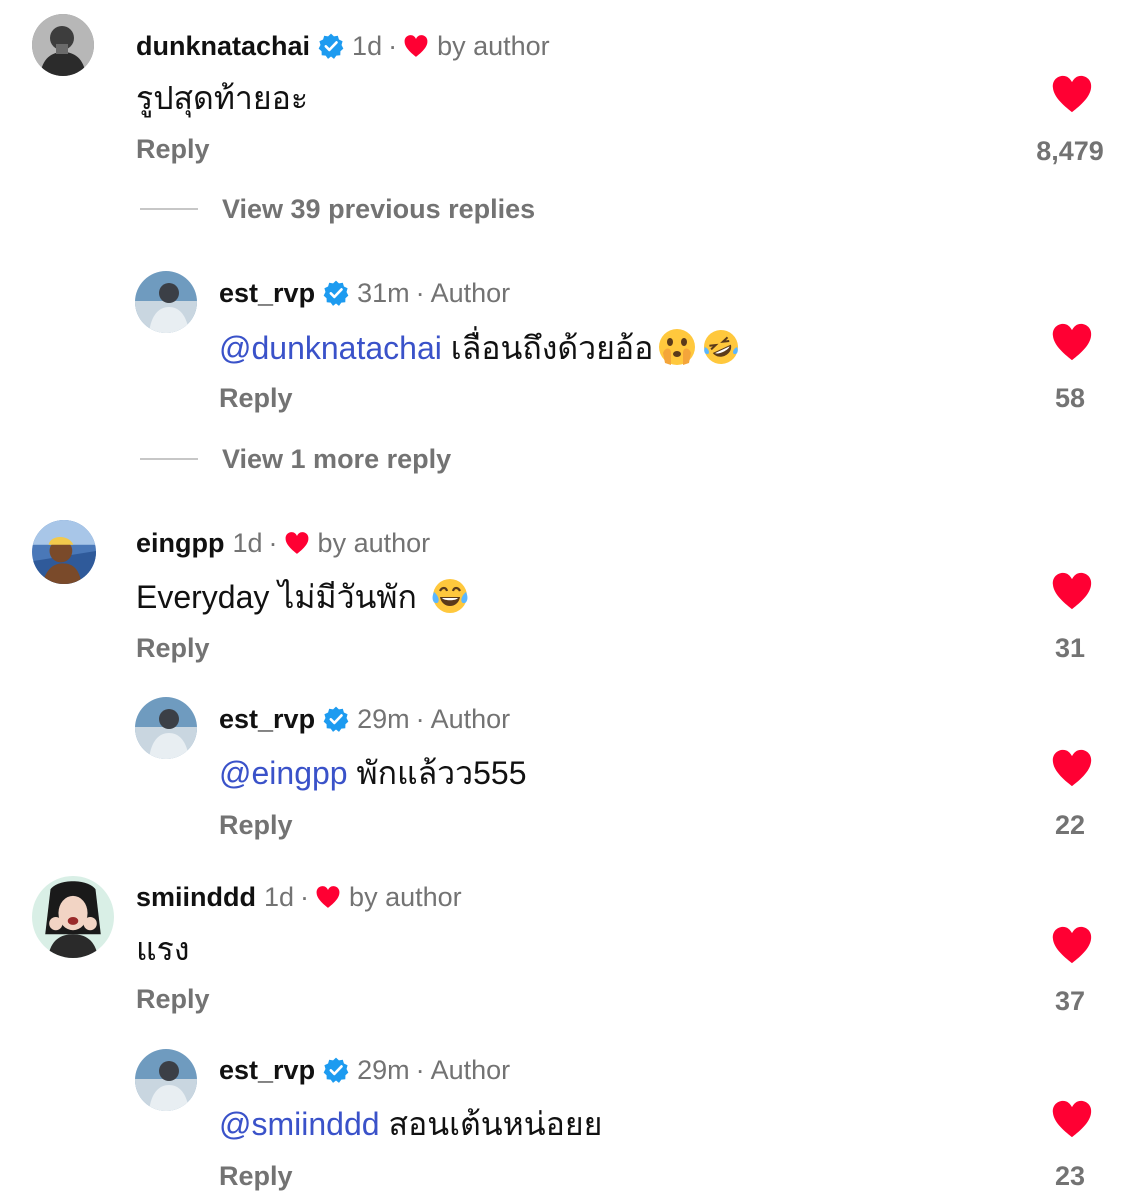 The height and width of the screenshot is (1200, 1144). What do you see at coordinates (383, 292) in the screenshot?
I see `timestamp: 31m` at bounding box center [383, 292].